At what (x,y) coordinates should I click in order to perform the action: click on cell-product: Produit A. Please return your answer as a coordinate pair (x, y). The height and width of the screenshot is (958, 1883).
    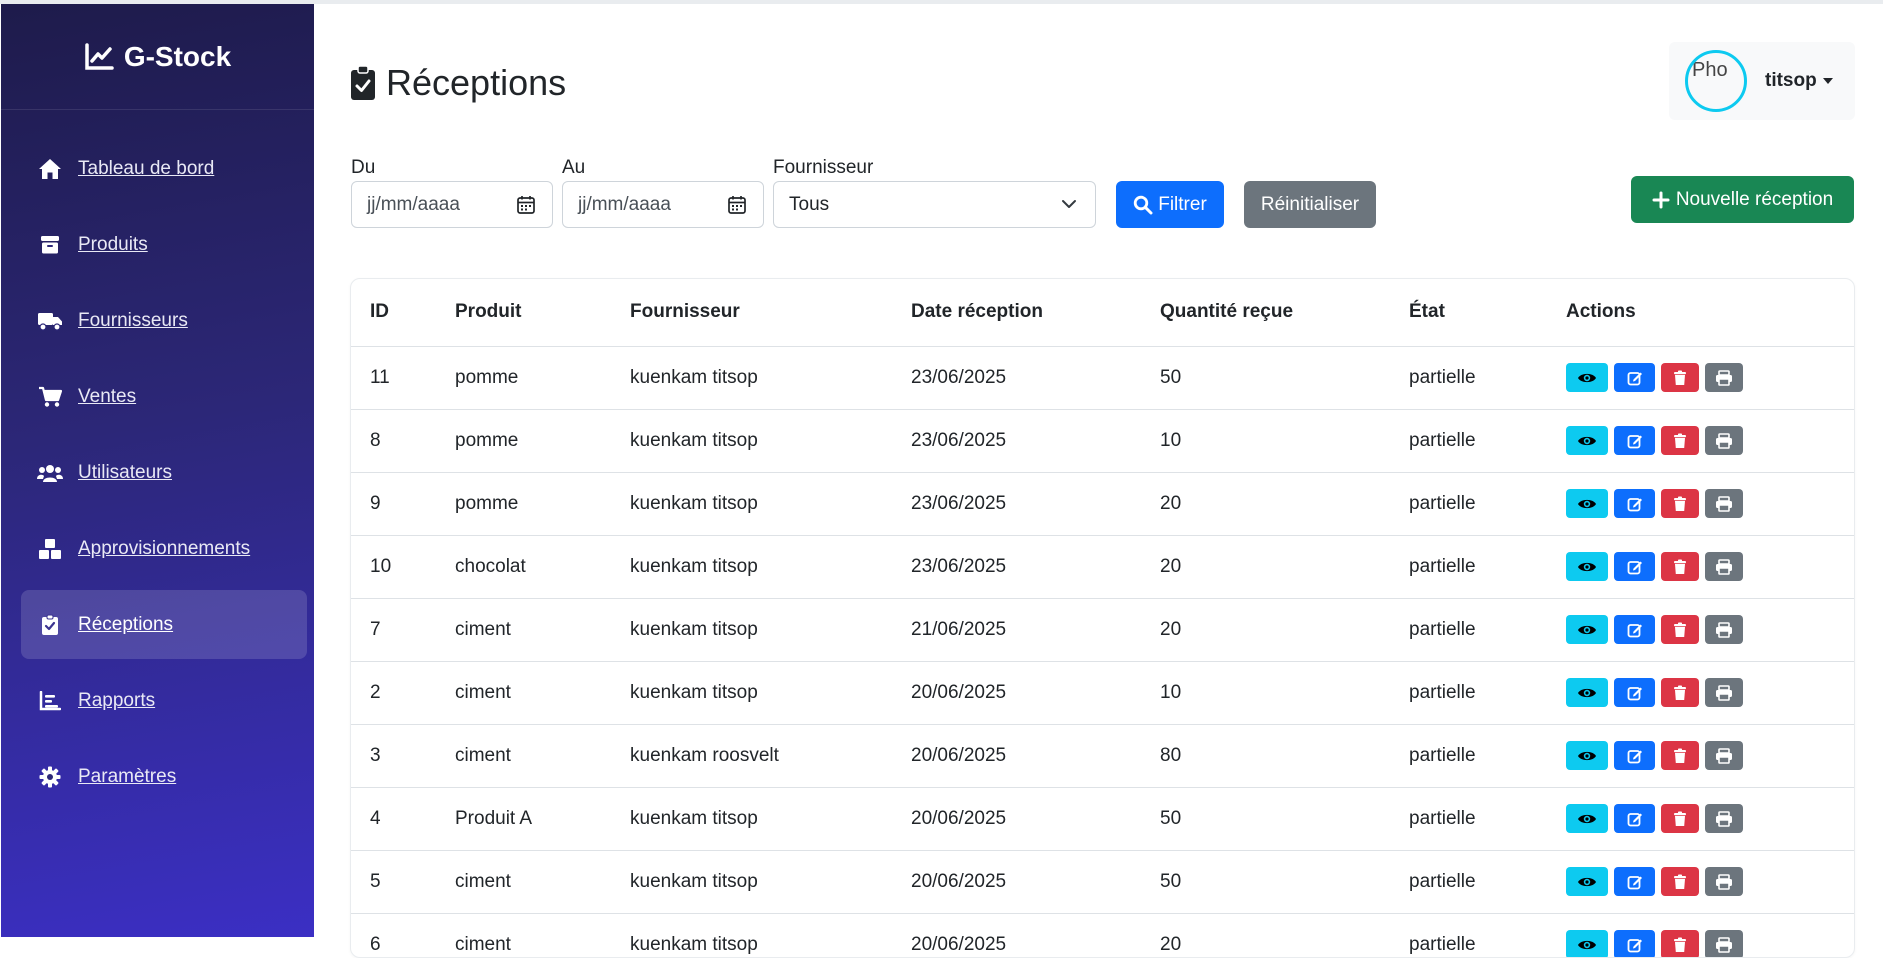
    Looking at the image, I should click on (523, 819).